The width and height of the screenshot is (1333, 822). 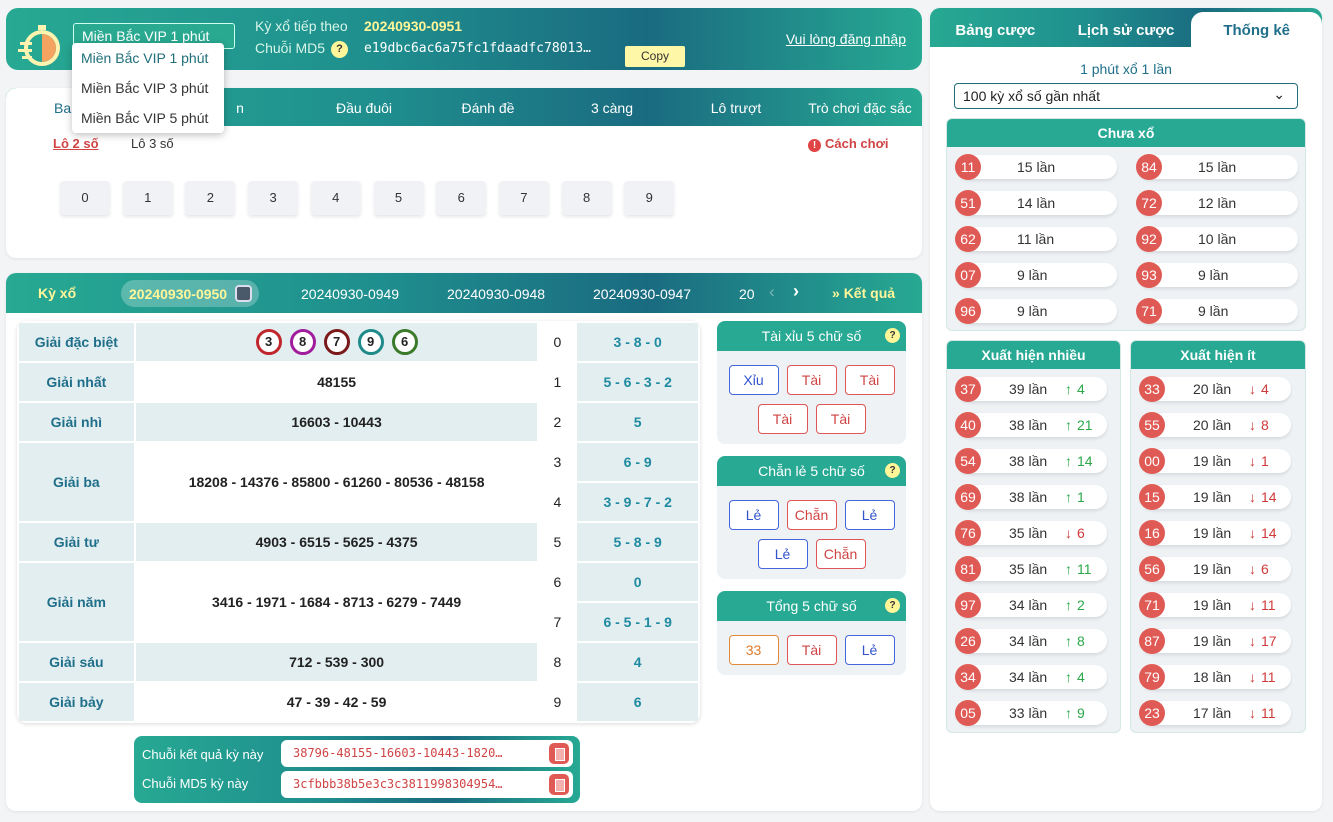 I want to click on number-button: 1, so click(x=147, y=198).